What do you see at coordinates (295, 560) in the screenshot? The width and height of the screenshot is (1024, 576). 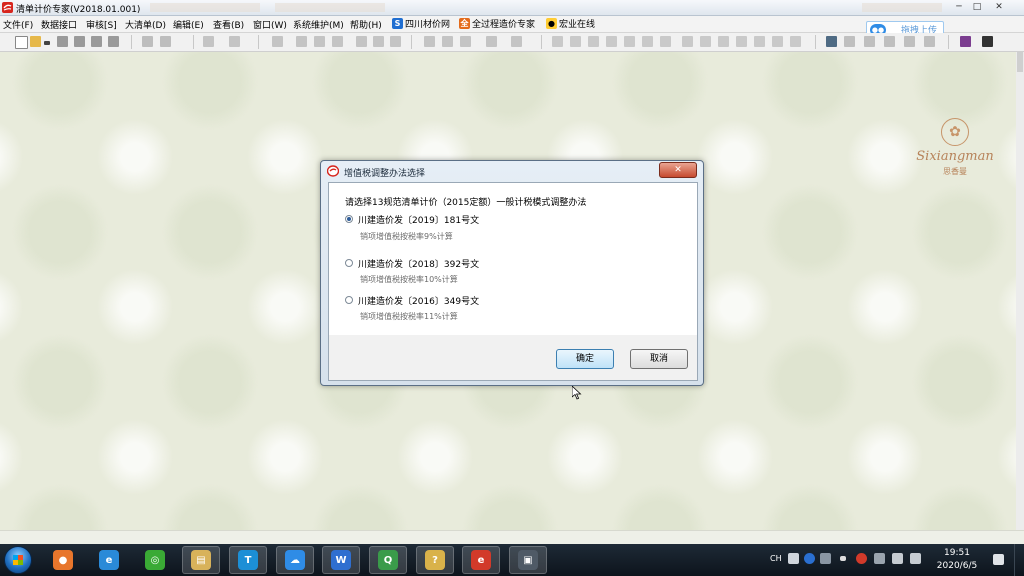 I see `taskbar-app: ☁` at bounding box center [295, 560].